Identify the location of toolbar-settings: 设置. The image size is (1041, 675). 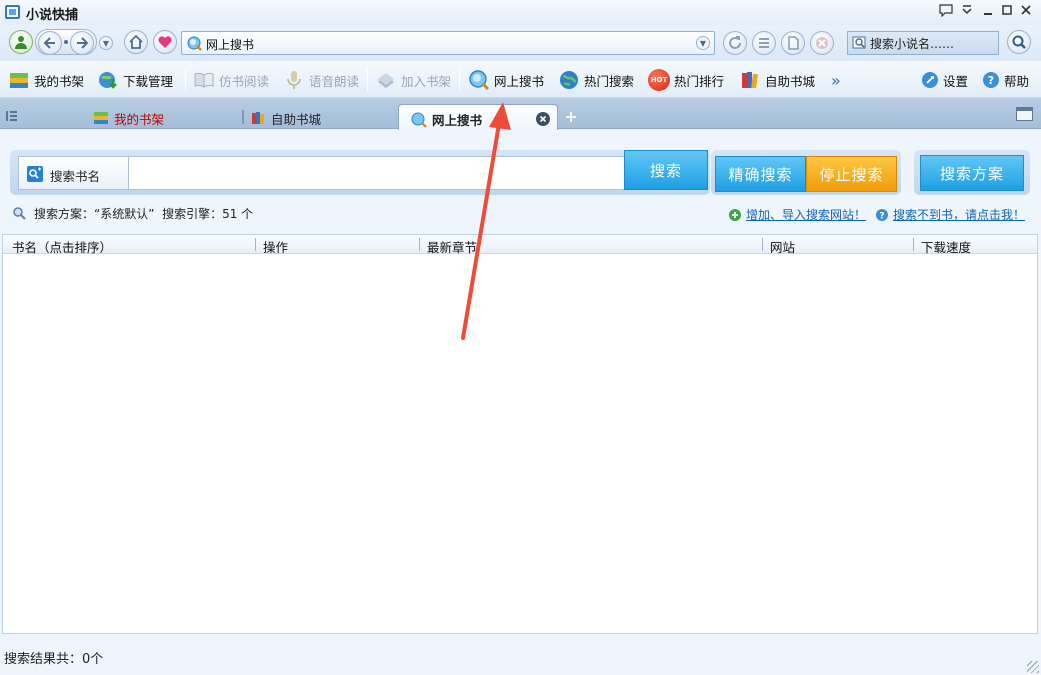
(944, 80).